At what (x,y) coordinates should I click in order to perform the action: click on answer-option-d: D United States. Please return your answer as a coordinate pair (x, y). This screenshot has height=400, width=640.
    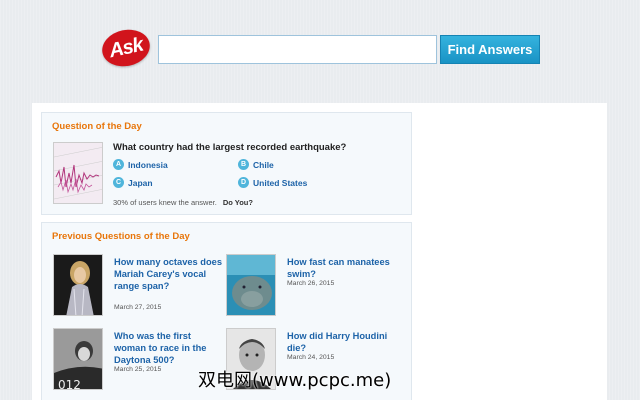
    Looking at the image, I should click on (272, 182).